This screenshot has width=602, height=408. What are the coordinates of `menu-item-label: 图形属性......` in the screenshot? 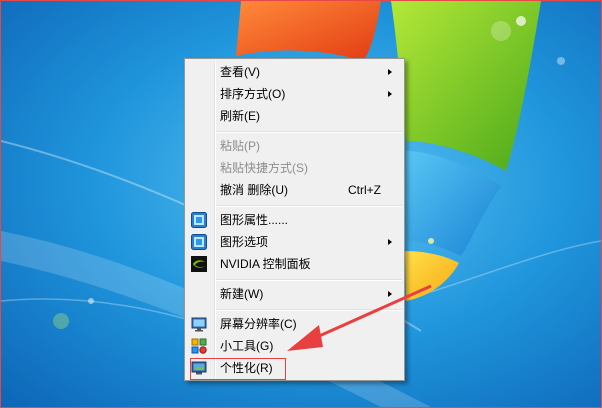 It's located at (254, 220).